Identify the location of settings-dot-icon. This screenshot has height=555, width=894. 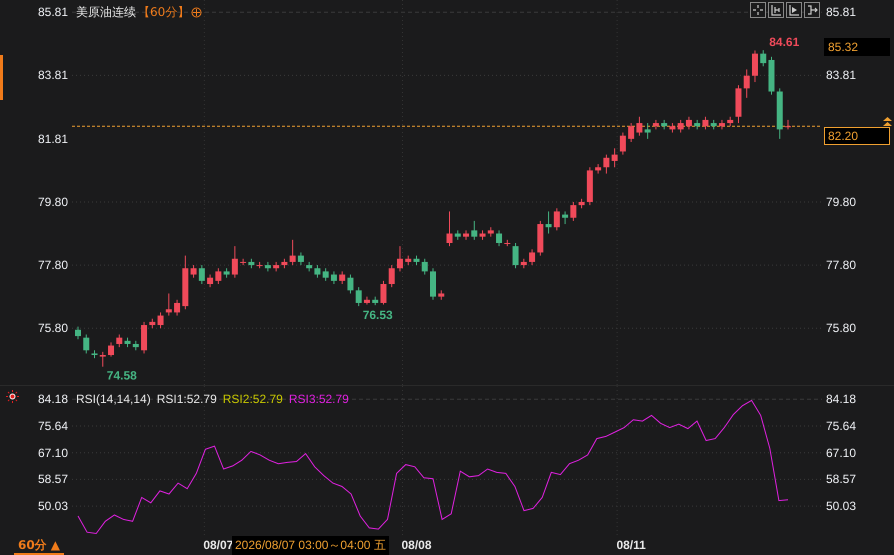
(12, 396).